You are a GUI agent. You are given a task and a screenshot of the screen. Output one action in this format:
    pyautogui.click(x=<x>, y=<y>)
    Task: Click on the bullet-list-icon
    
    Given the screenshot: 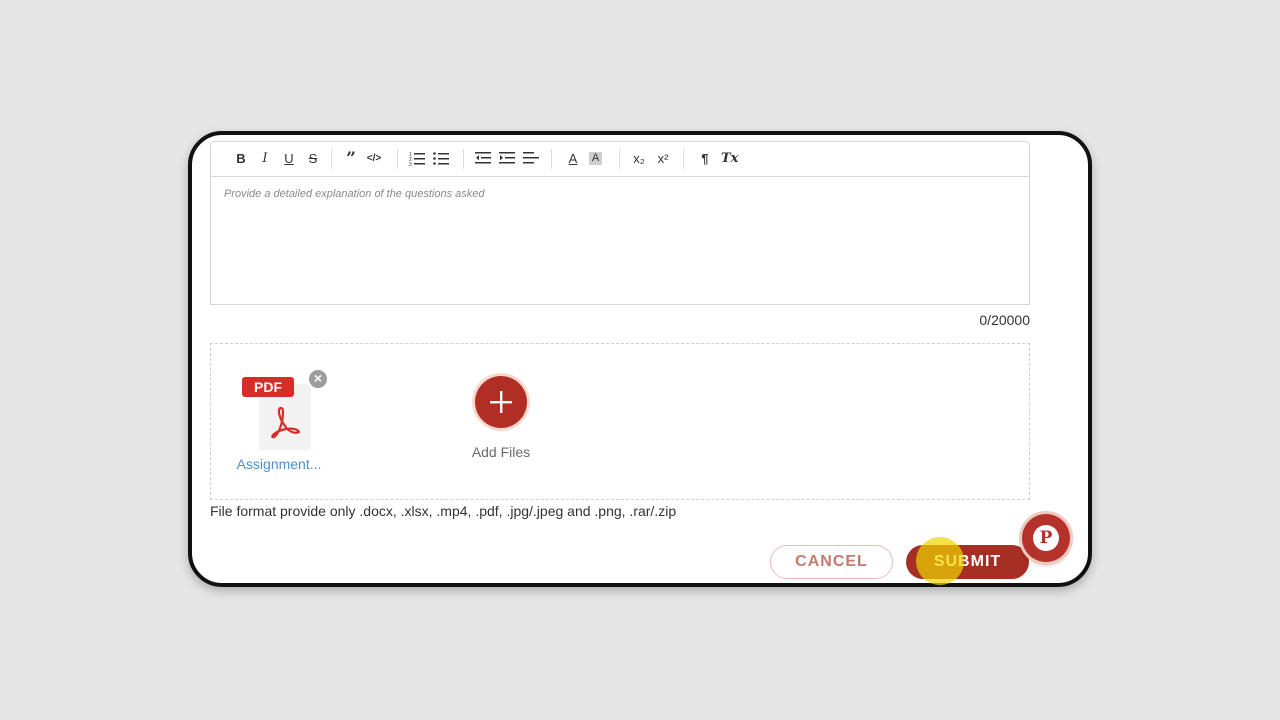 What is the action you would take?
    pyautogui.click(x=441, y=158)
    